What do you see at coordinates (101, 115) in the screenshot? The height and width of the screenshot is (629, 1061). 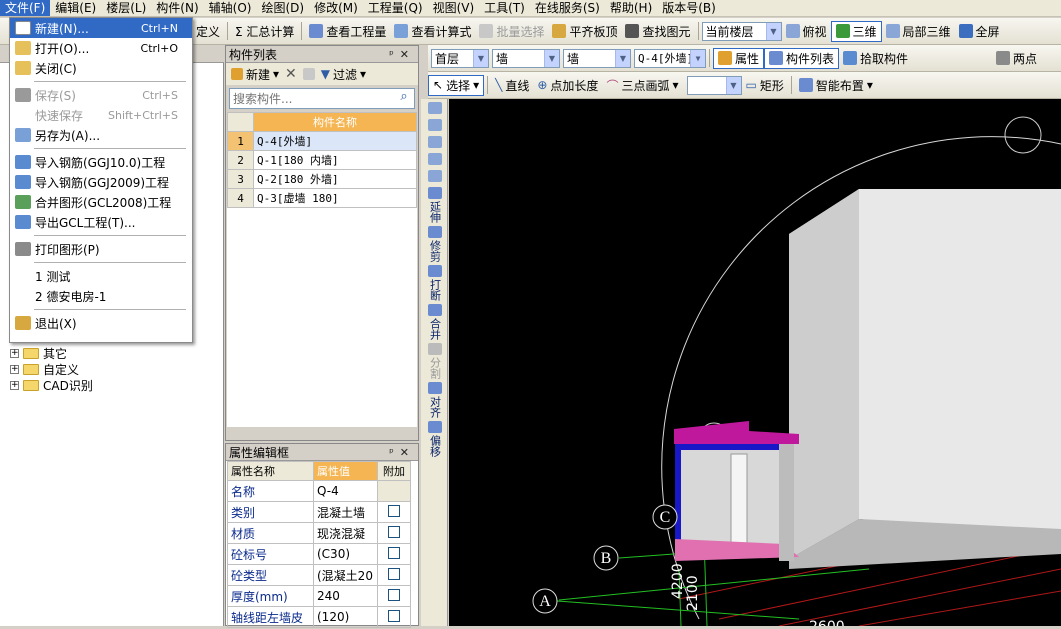 I see `file-menu-item: 快速保存 Shift+Ctrl+S` at bounding box center [101, 115].